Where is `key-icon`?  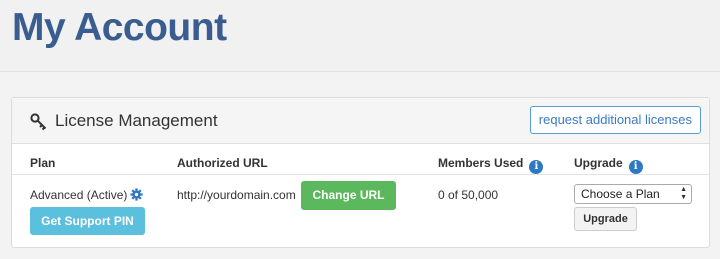 key-icon is located at coordinates (38, 122).